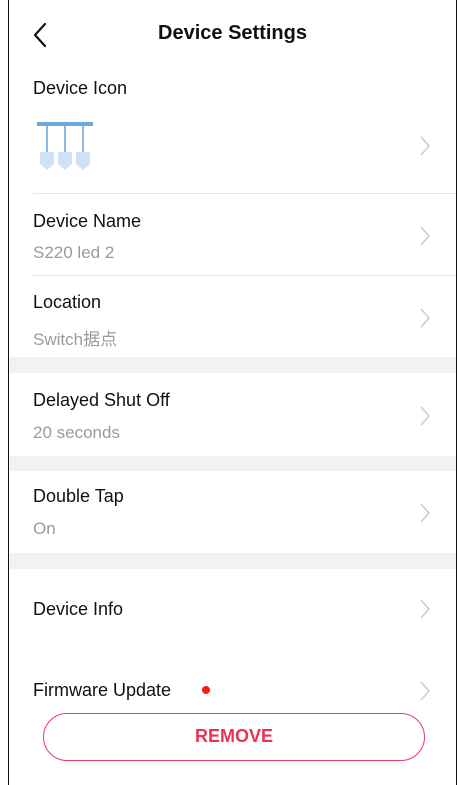 Image resolution: width=457 pixels, height=785 pixels. I want to click on delayed-shut-off-label: Delayed Shut Off, so click(101, 400).